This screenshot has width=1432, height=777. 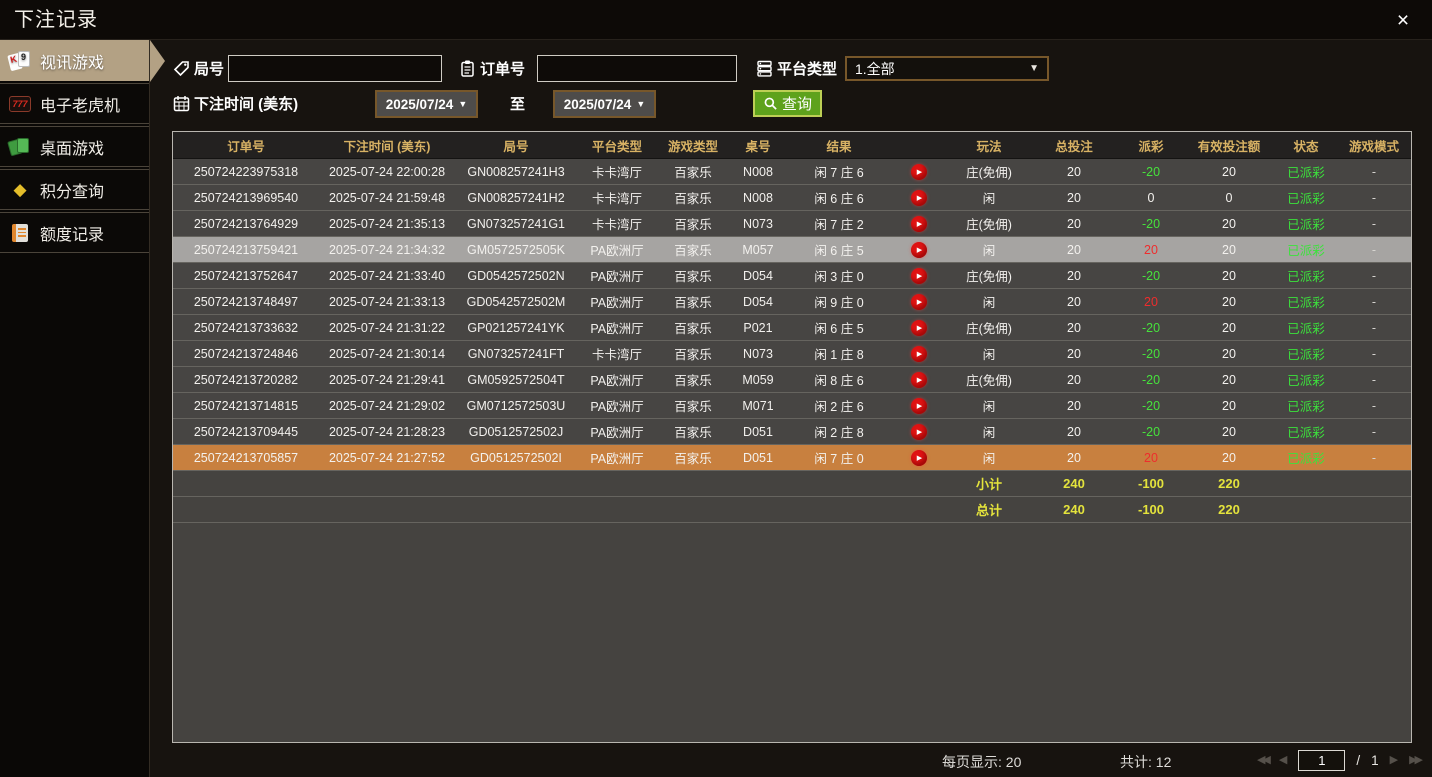 I want to click on date-to-picker: 2025/07/24 ▼, so click(x=604, y=104).